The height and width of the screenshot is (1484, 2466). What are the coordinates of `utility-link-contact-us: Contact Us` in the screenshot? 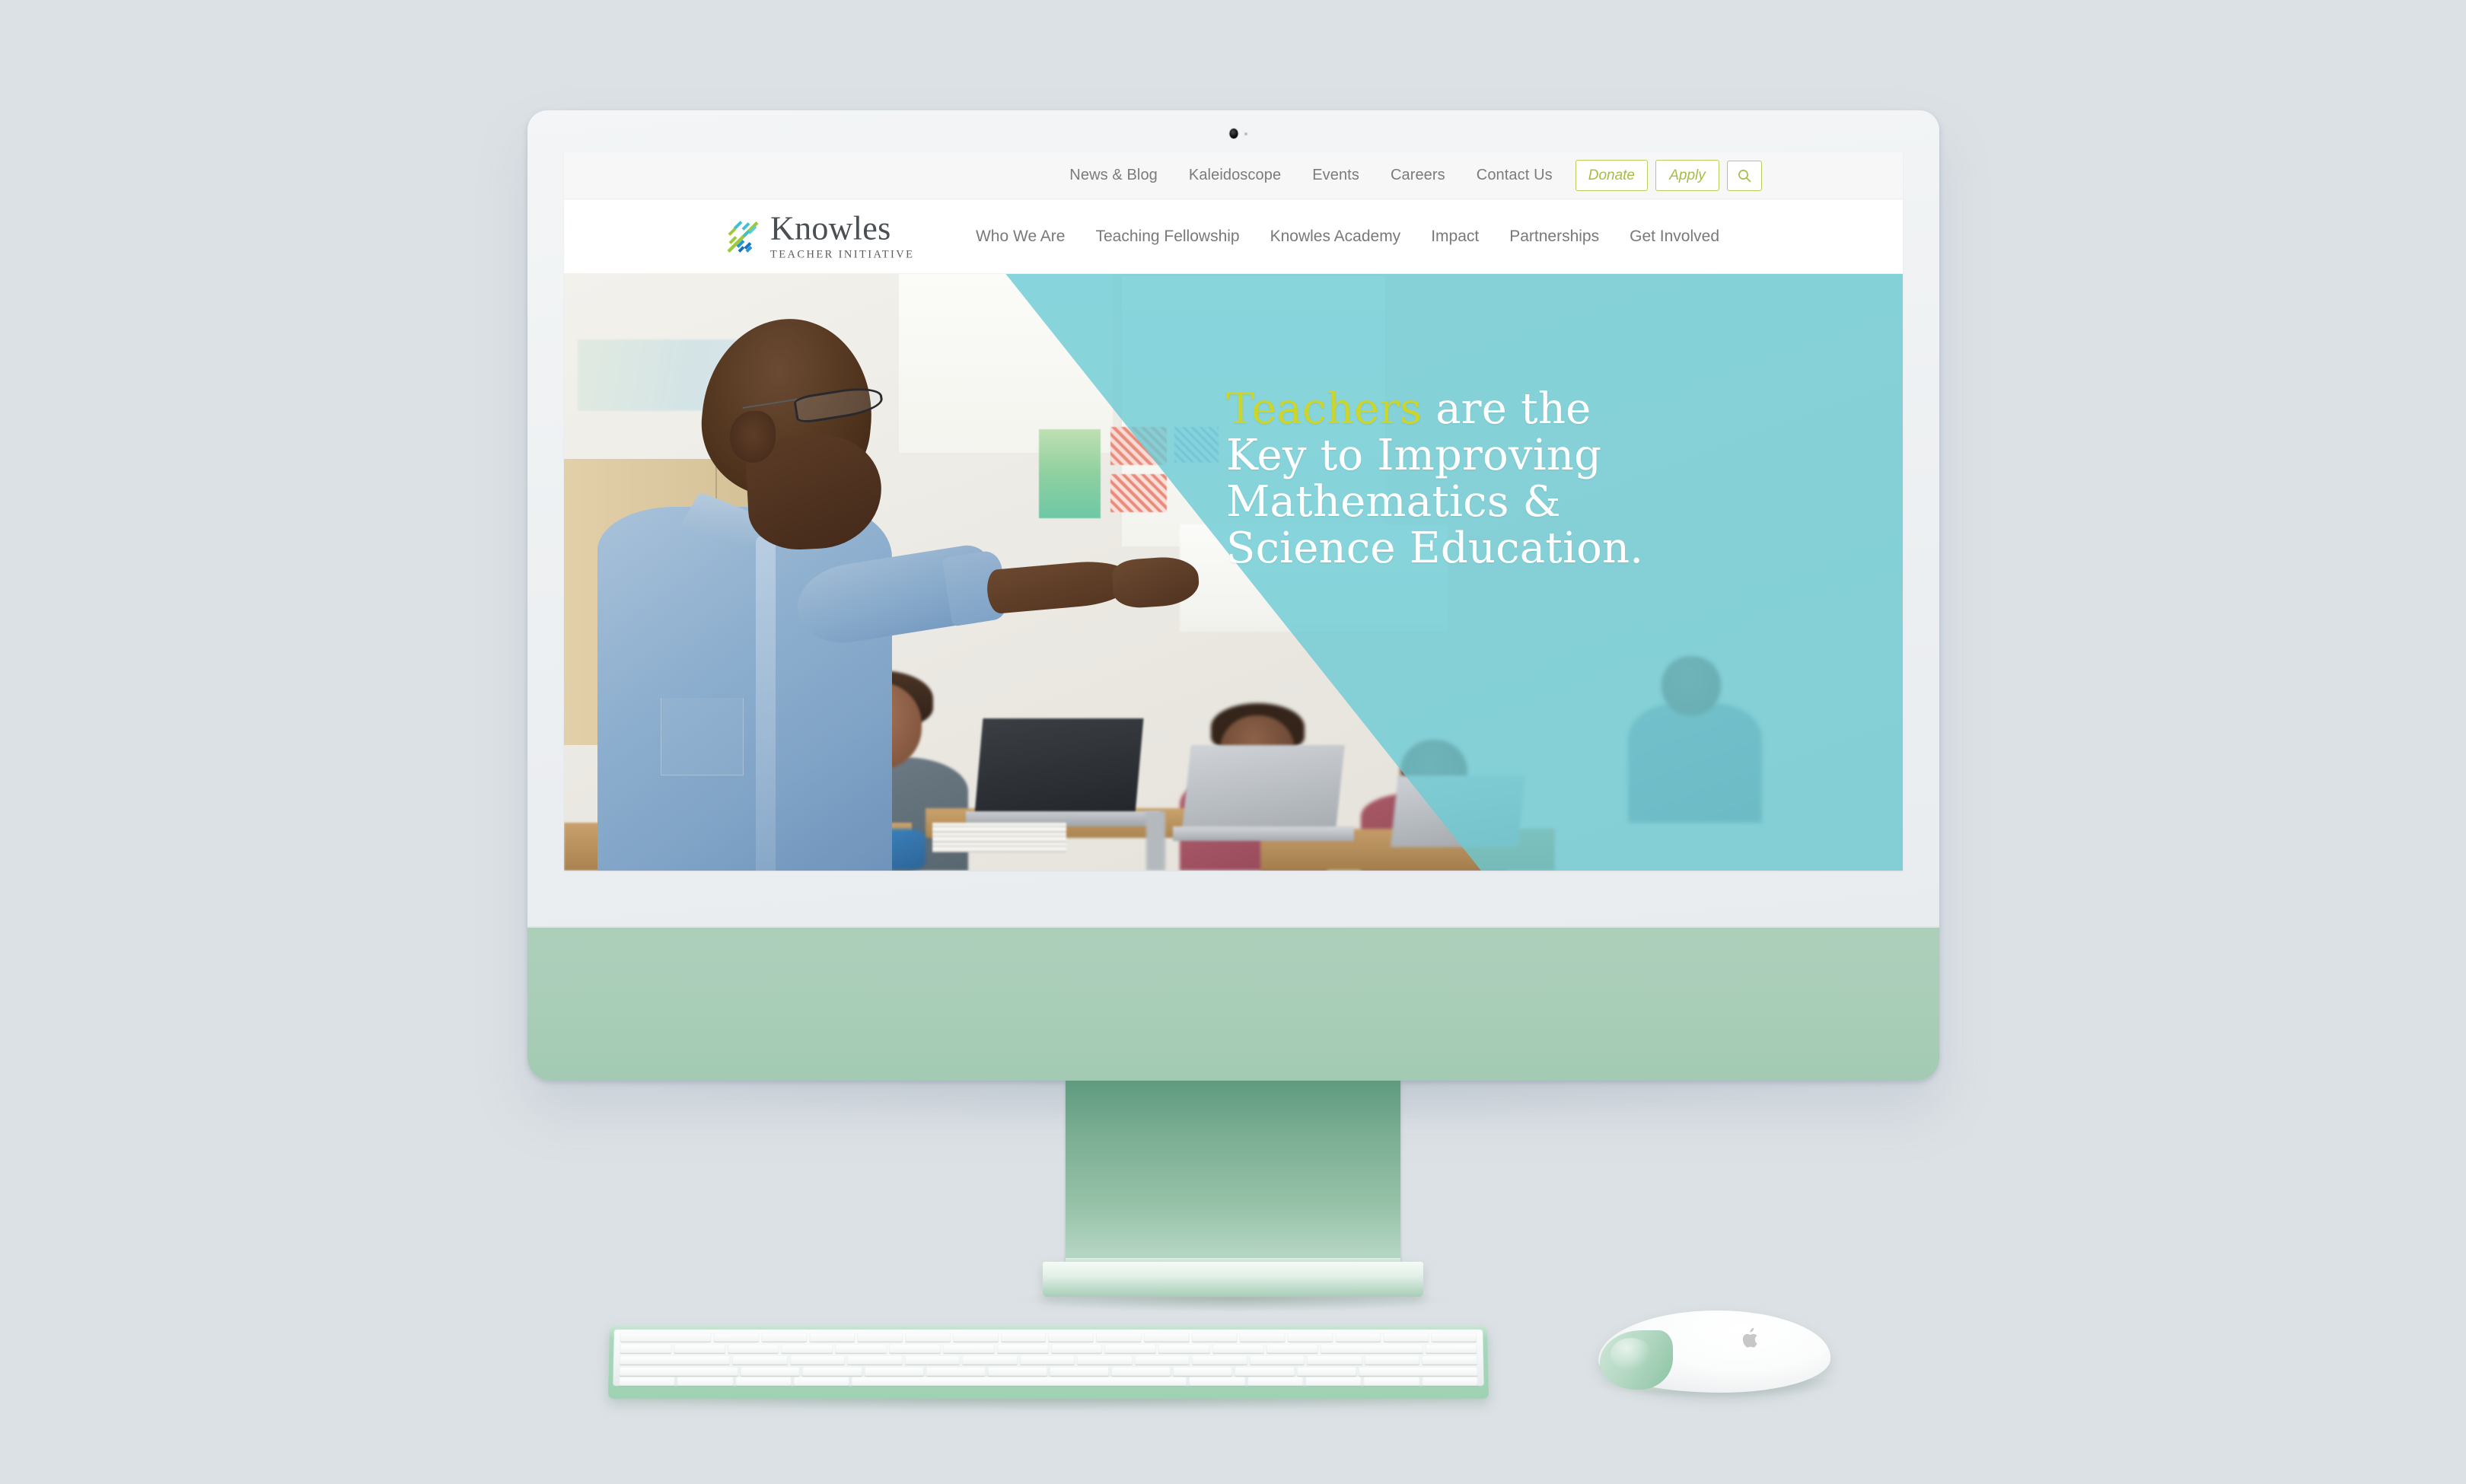 It's located at (1515, 175).